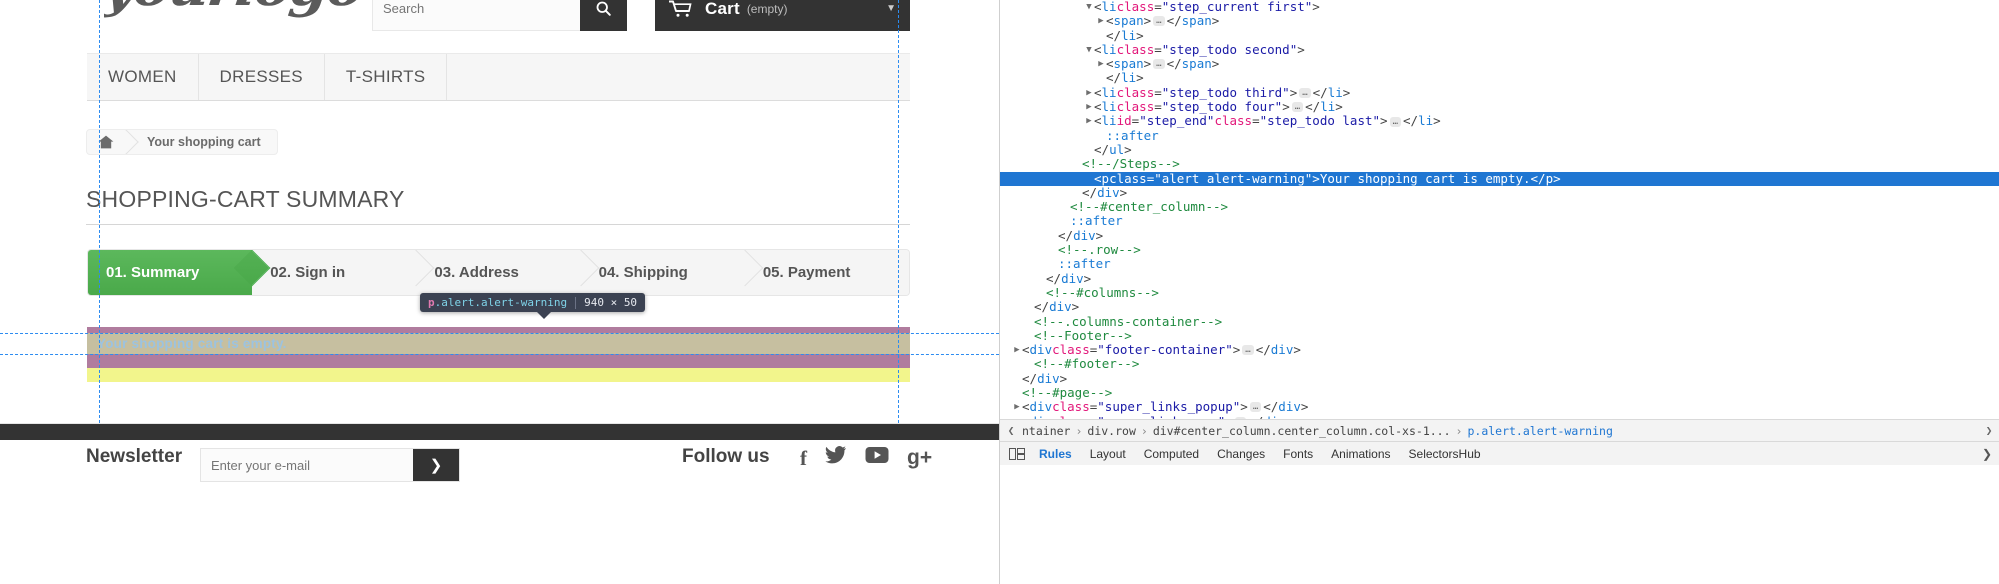  I want to click on follow-us-title: Follow us, so click(726, 456).